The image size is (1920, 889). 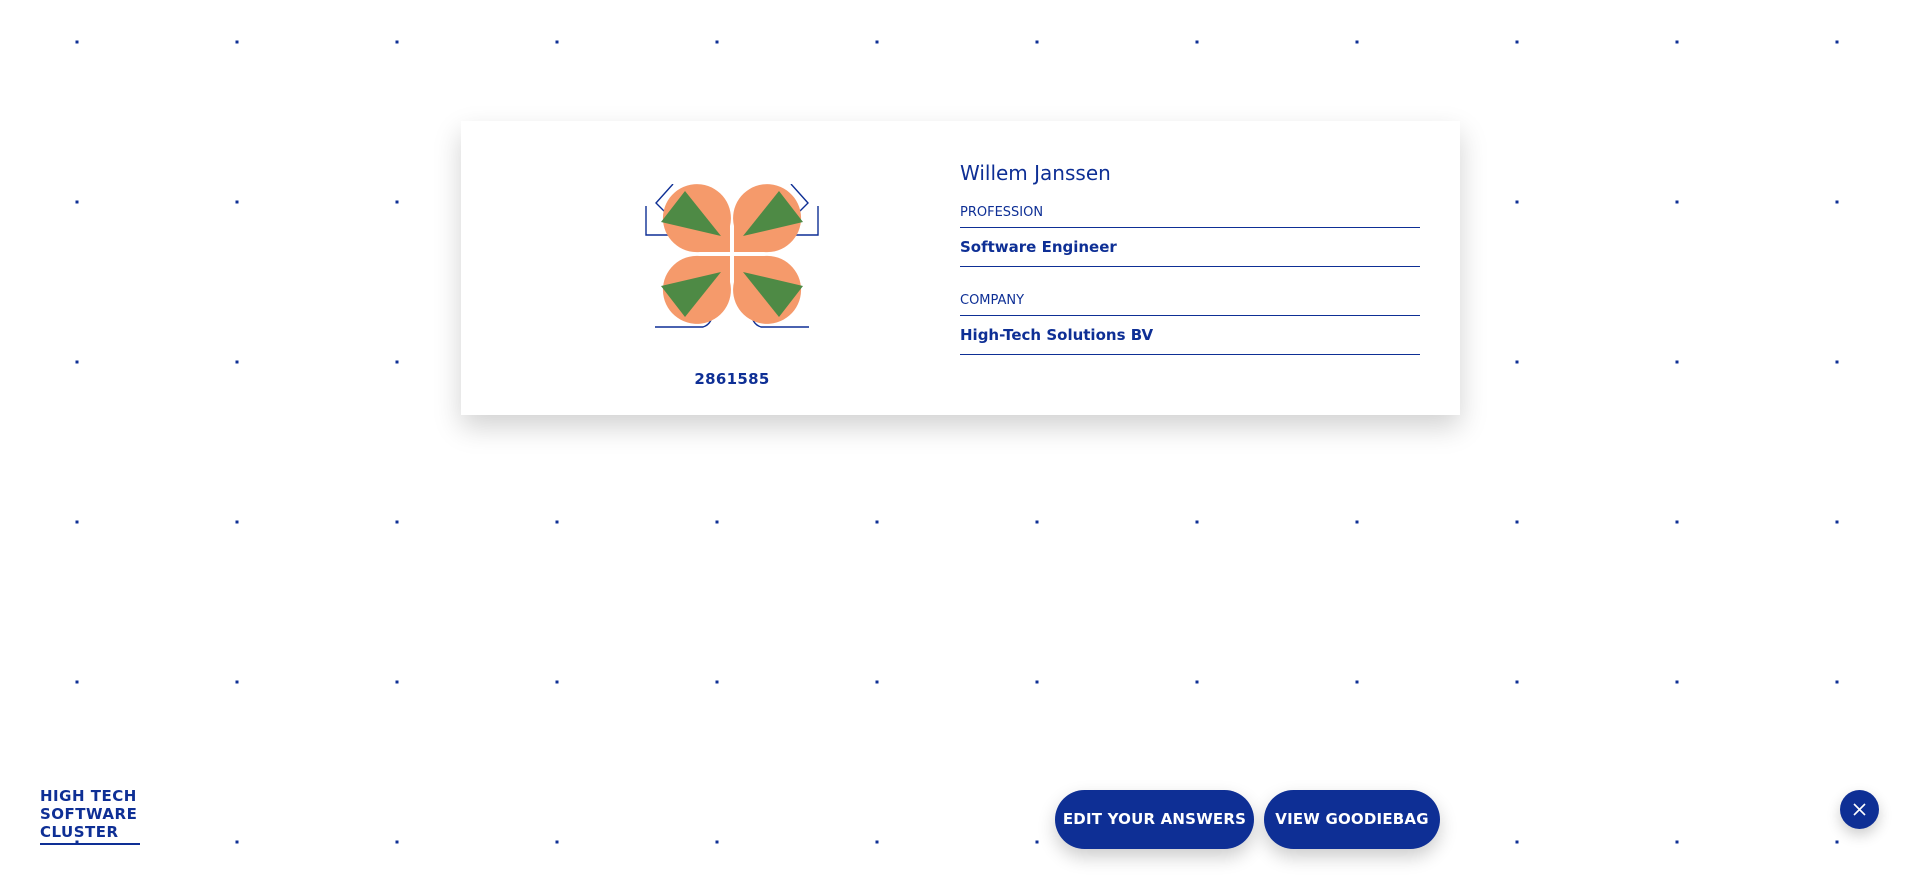 I want to click on close-button, so click(x=1859, y=809).